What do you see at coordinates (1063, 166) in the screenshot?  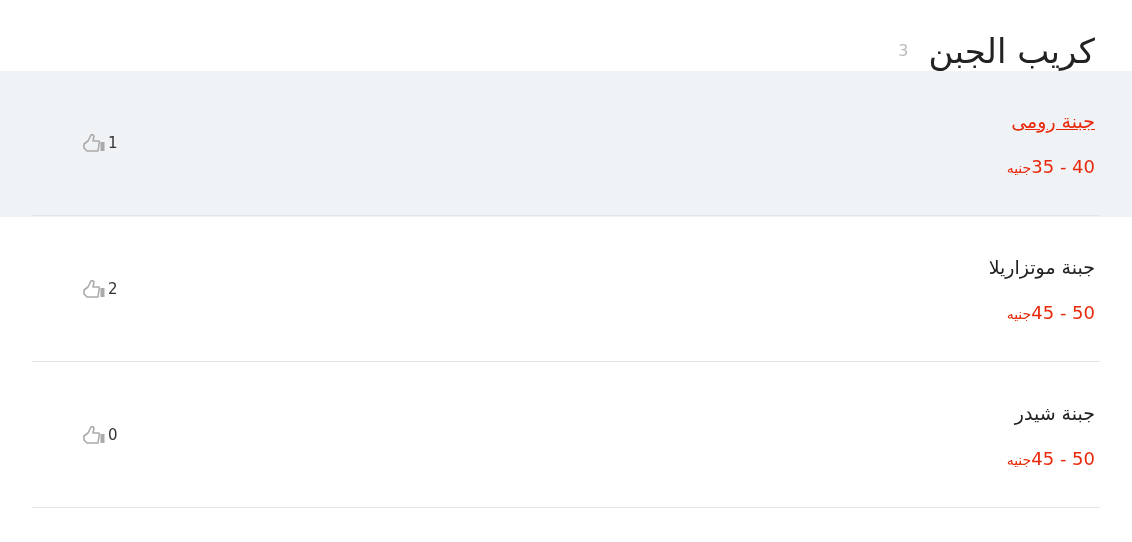 I see `item-price: 35 - 40` at bounding box center [1063, 166].